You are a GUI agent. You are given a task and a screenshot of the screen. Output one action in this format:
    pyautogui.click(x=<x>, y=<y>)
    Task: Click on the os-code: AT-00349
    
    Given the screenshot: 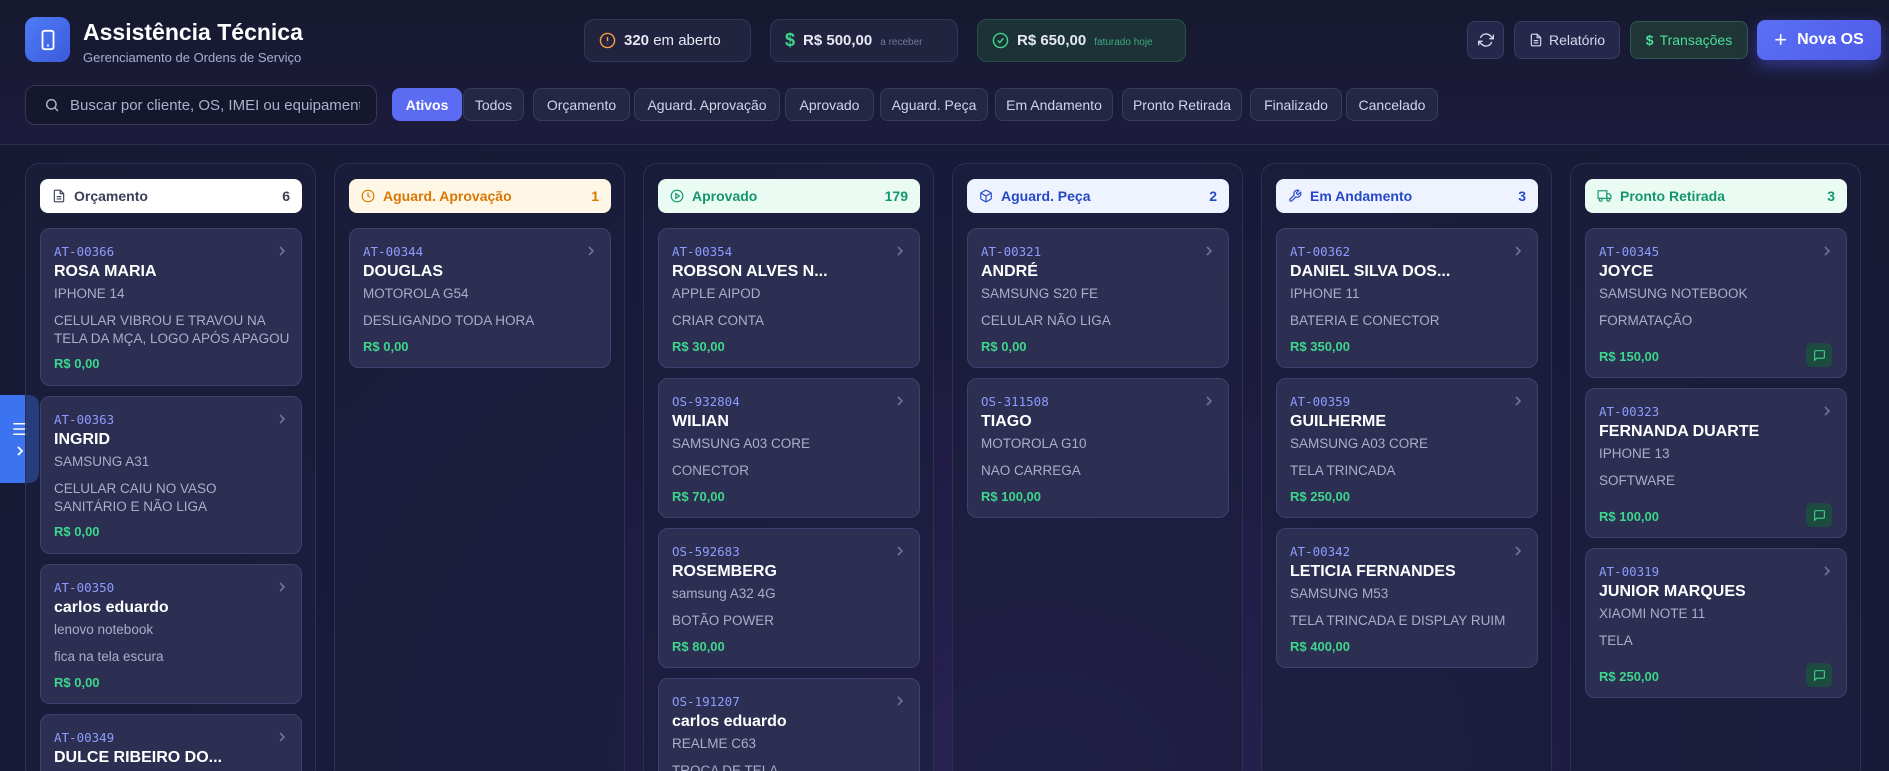 What is the action you would take?
    pyautogui.click(x=84, y=737)
    